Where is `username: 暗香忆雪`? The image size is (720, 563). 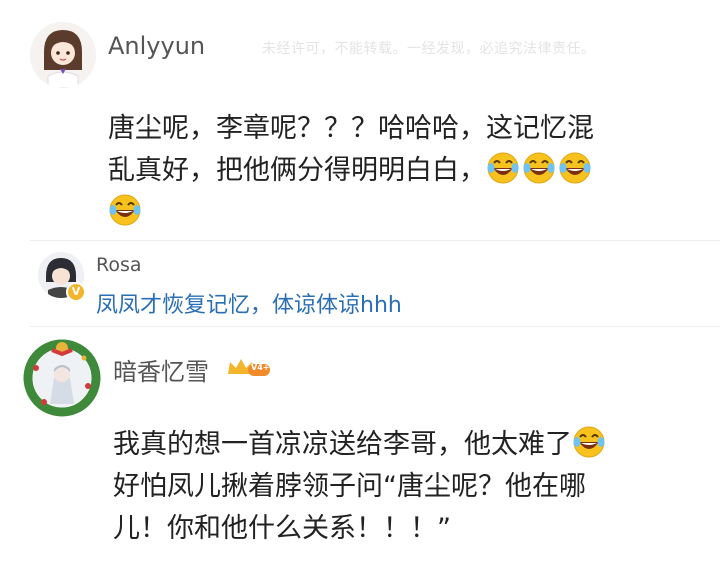
username: 暗香忆雪 is located at coordinates (161, 369).